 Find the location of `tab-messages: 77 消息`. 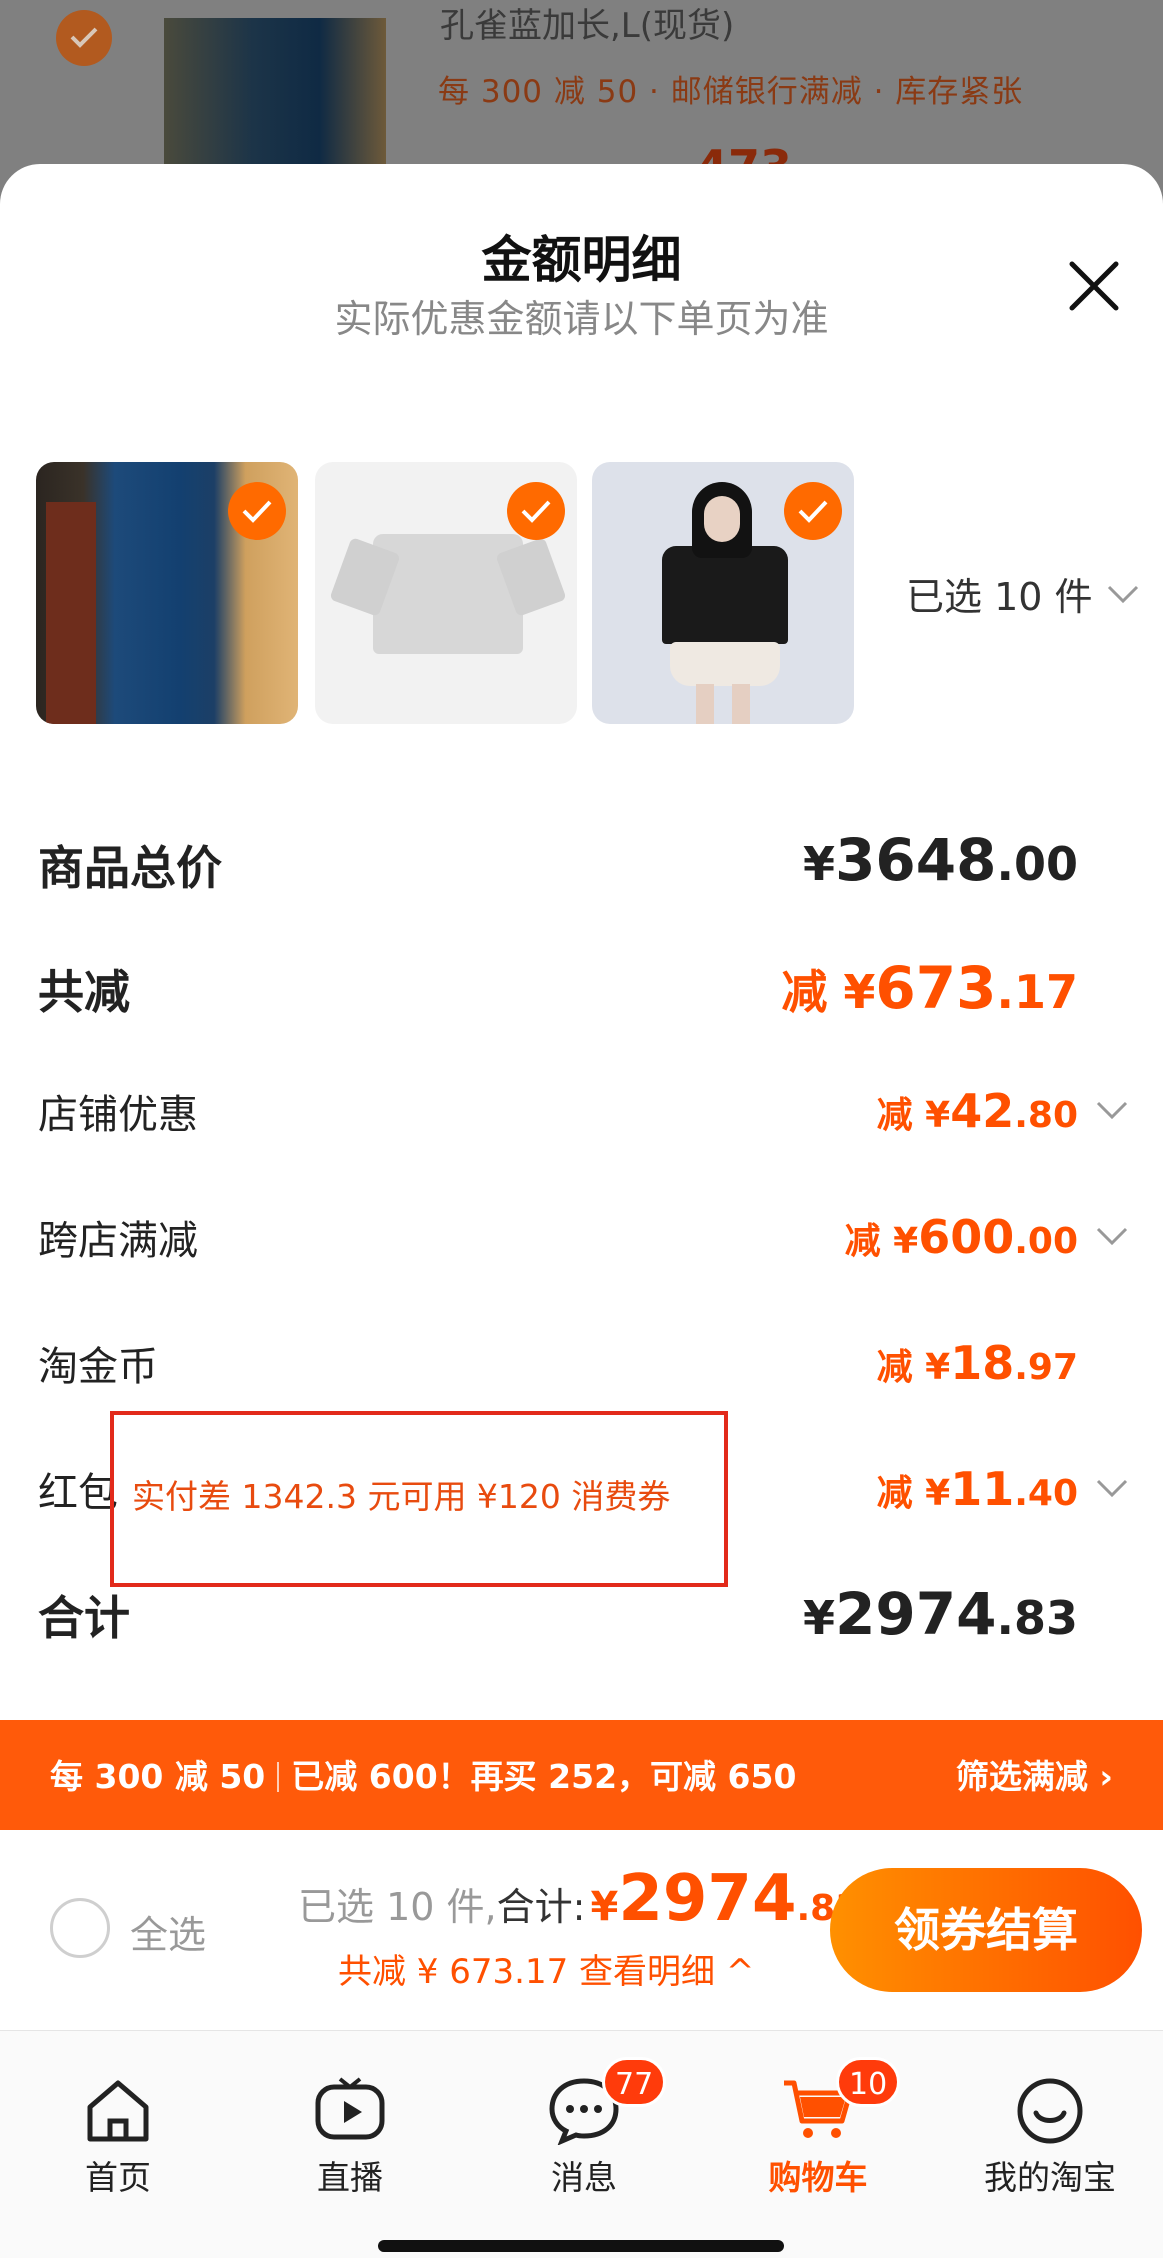

tab-messages: 77 消息 is located at coordinates (585, 2128).